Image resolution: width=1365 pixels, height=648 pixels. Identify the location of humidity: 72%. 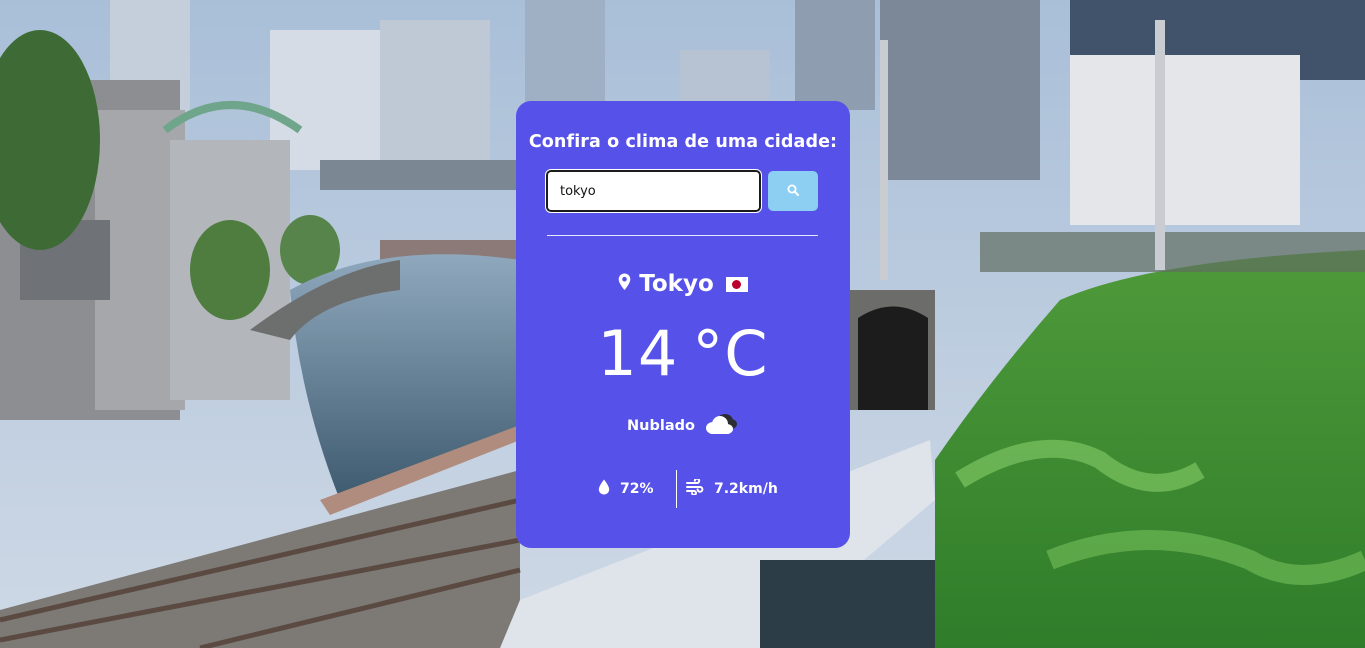
(626, 489).